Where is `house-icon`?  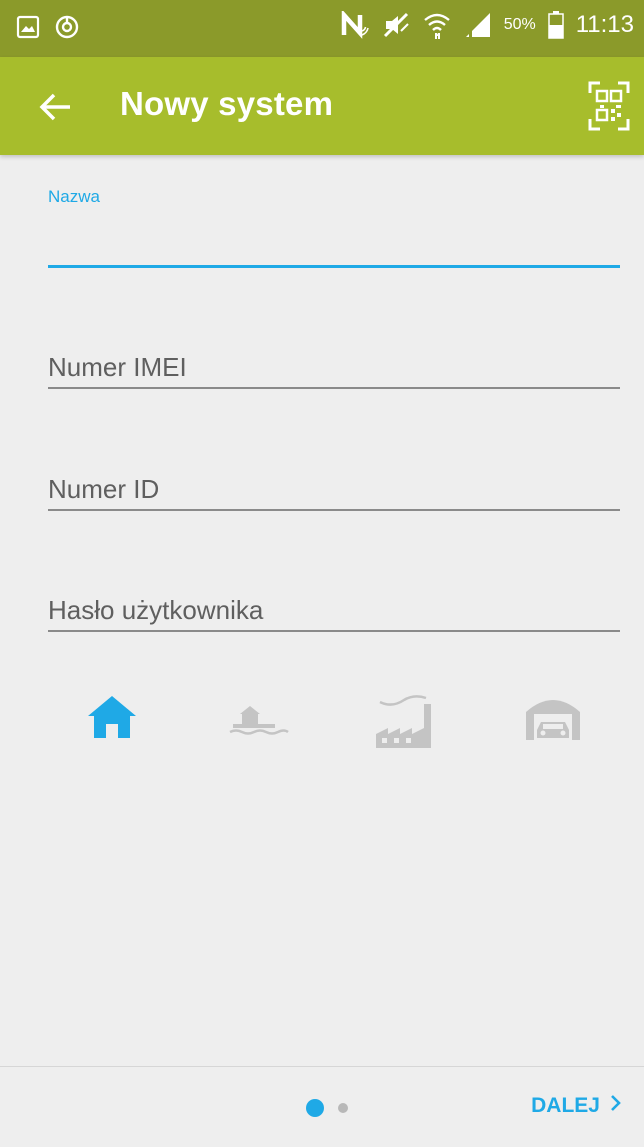
house-icon is located at coordinates (112, 717).